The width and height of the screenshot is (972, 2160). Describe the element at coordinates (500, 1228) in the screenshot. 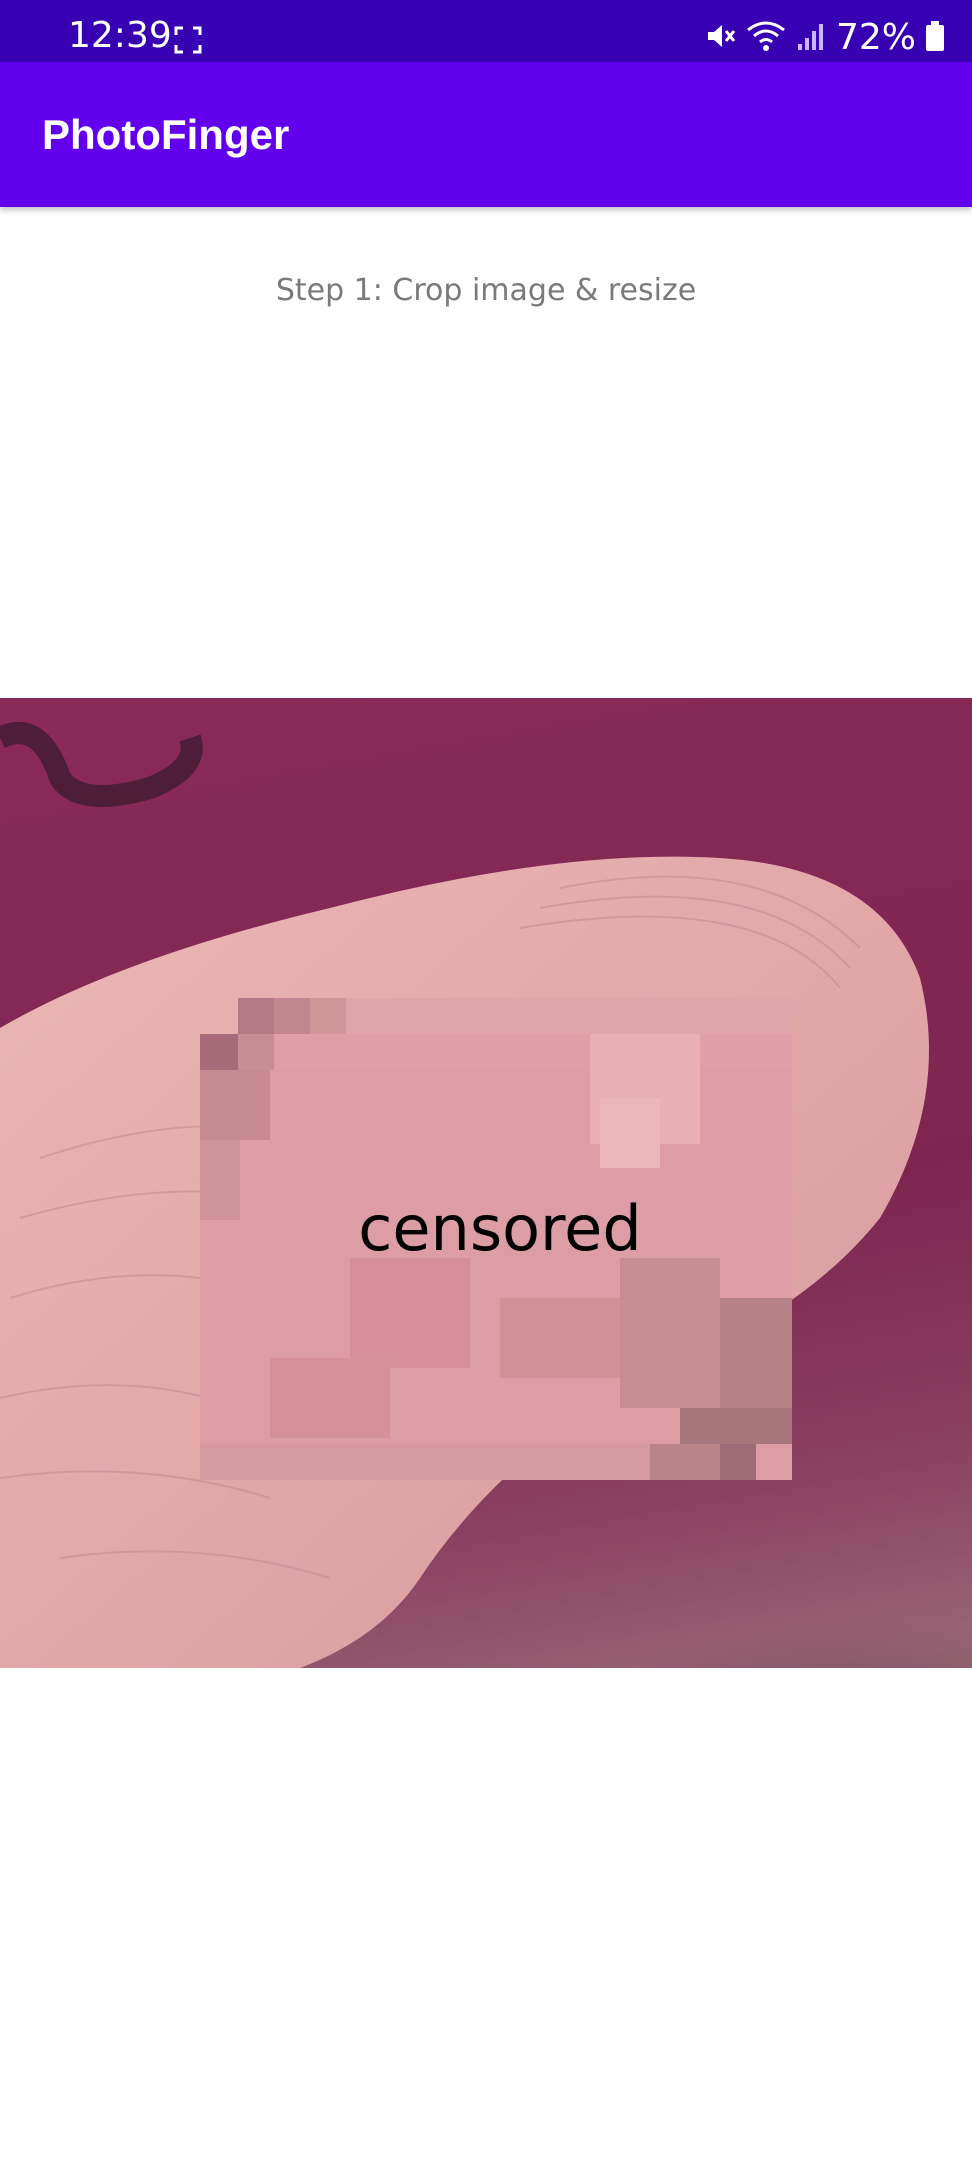

I see `censored-label: censored` at that location.